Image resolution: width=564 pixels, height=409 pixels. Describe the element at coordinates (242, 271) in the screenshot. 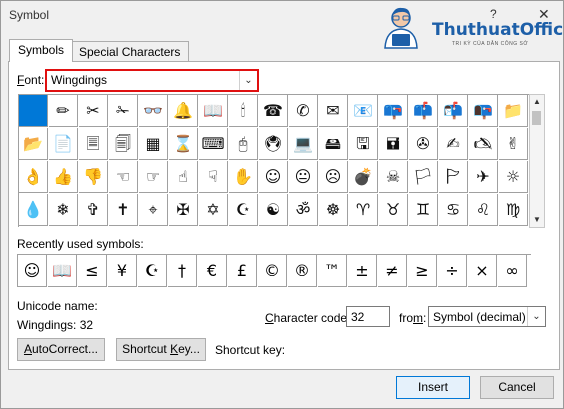

I see `recent-symbol-cell: £` at that location.